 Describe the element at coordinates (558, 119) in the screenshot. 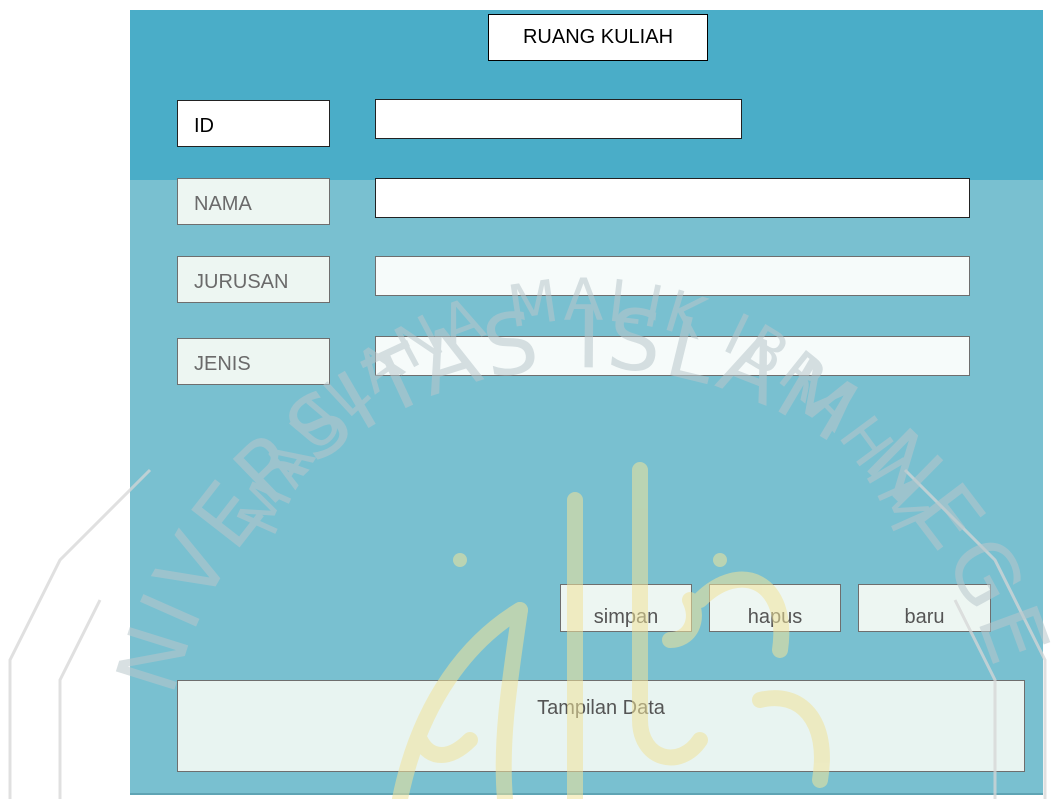

I see `id-input` at that location.